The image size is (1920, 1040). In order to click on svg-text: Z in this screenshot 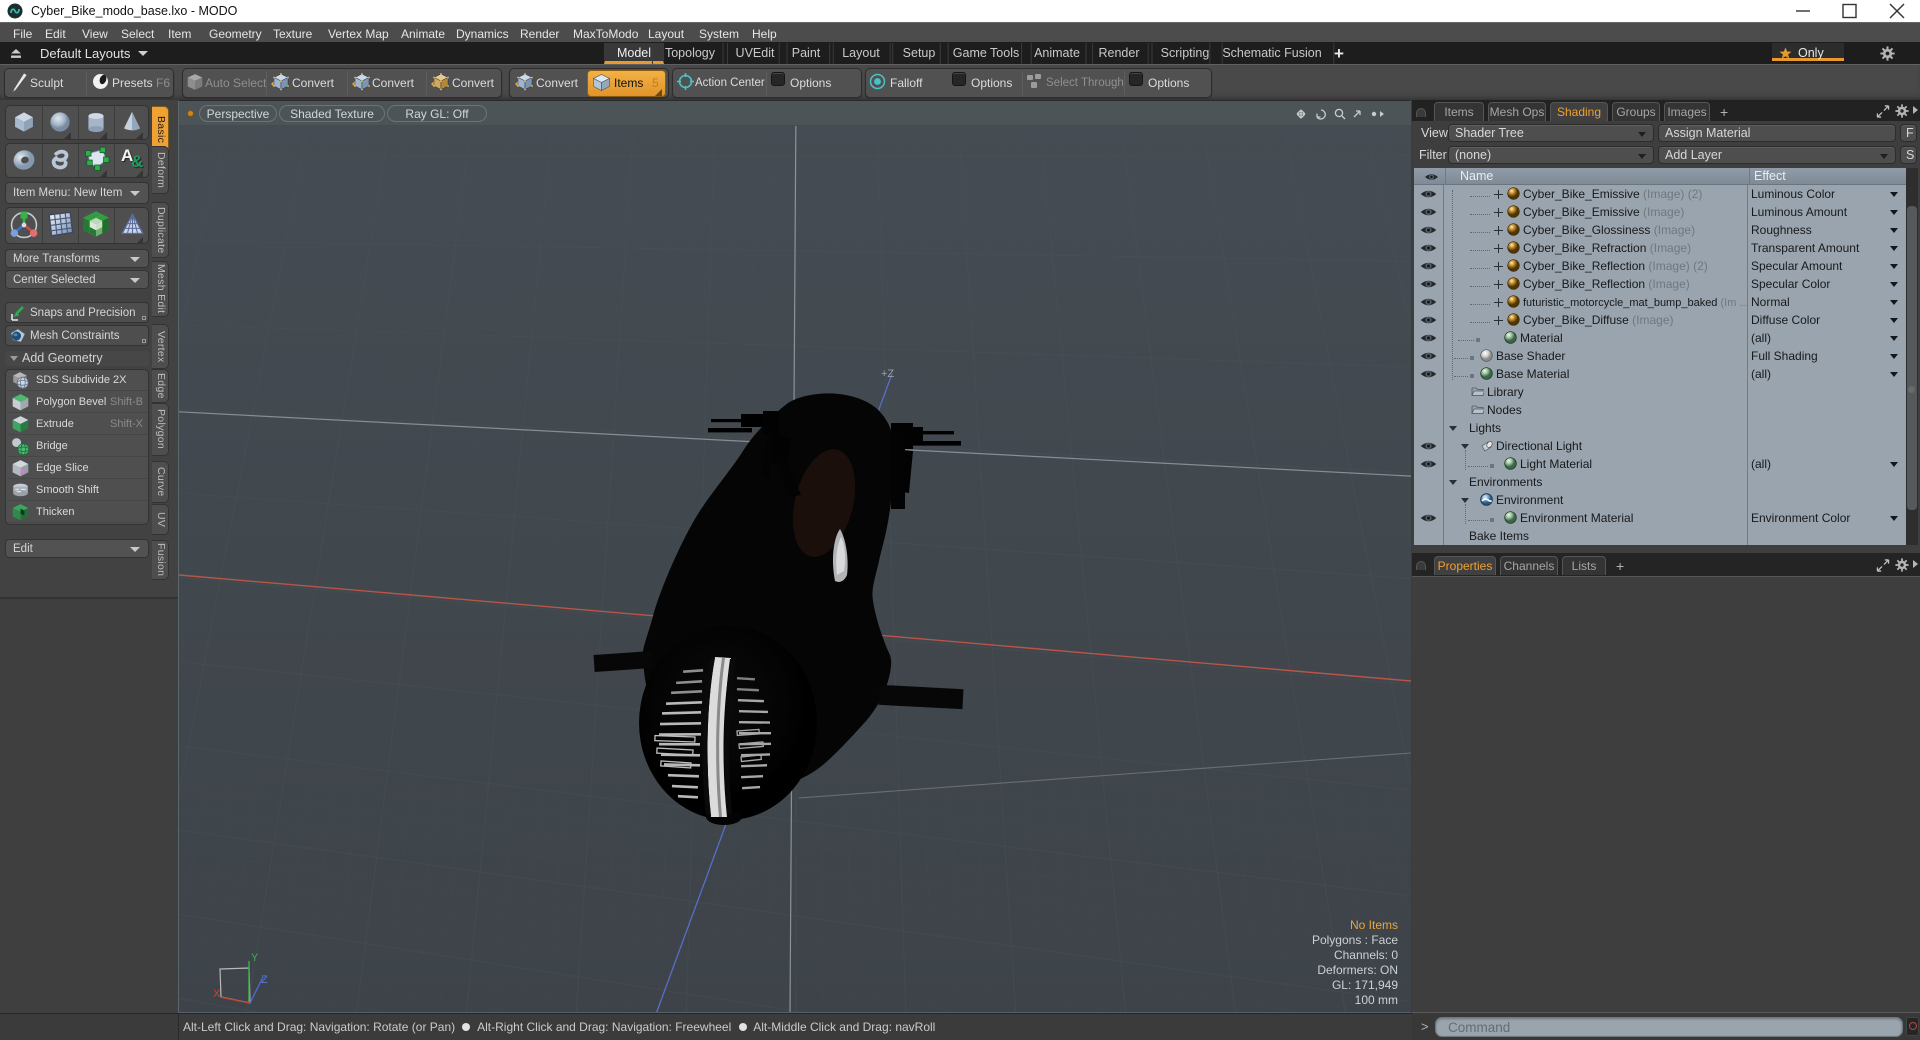, I will do `click(264, 980)`.